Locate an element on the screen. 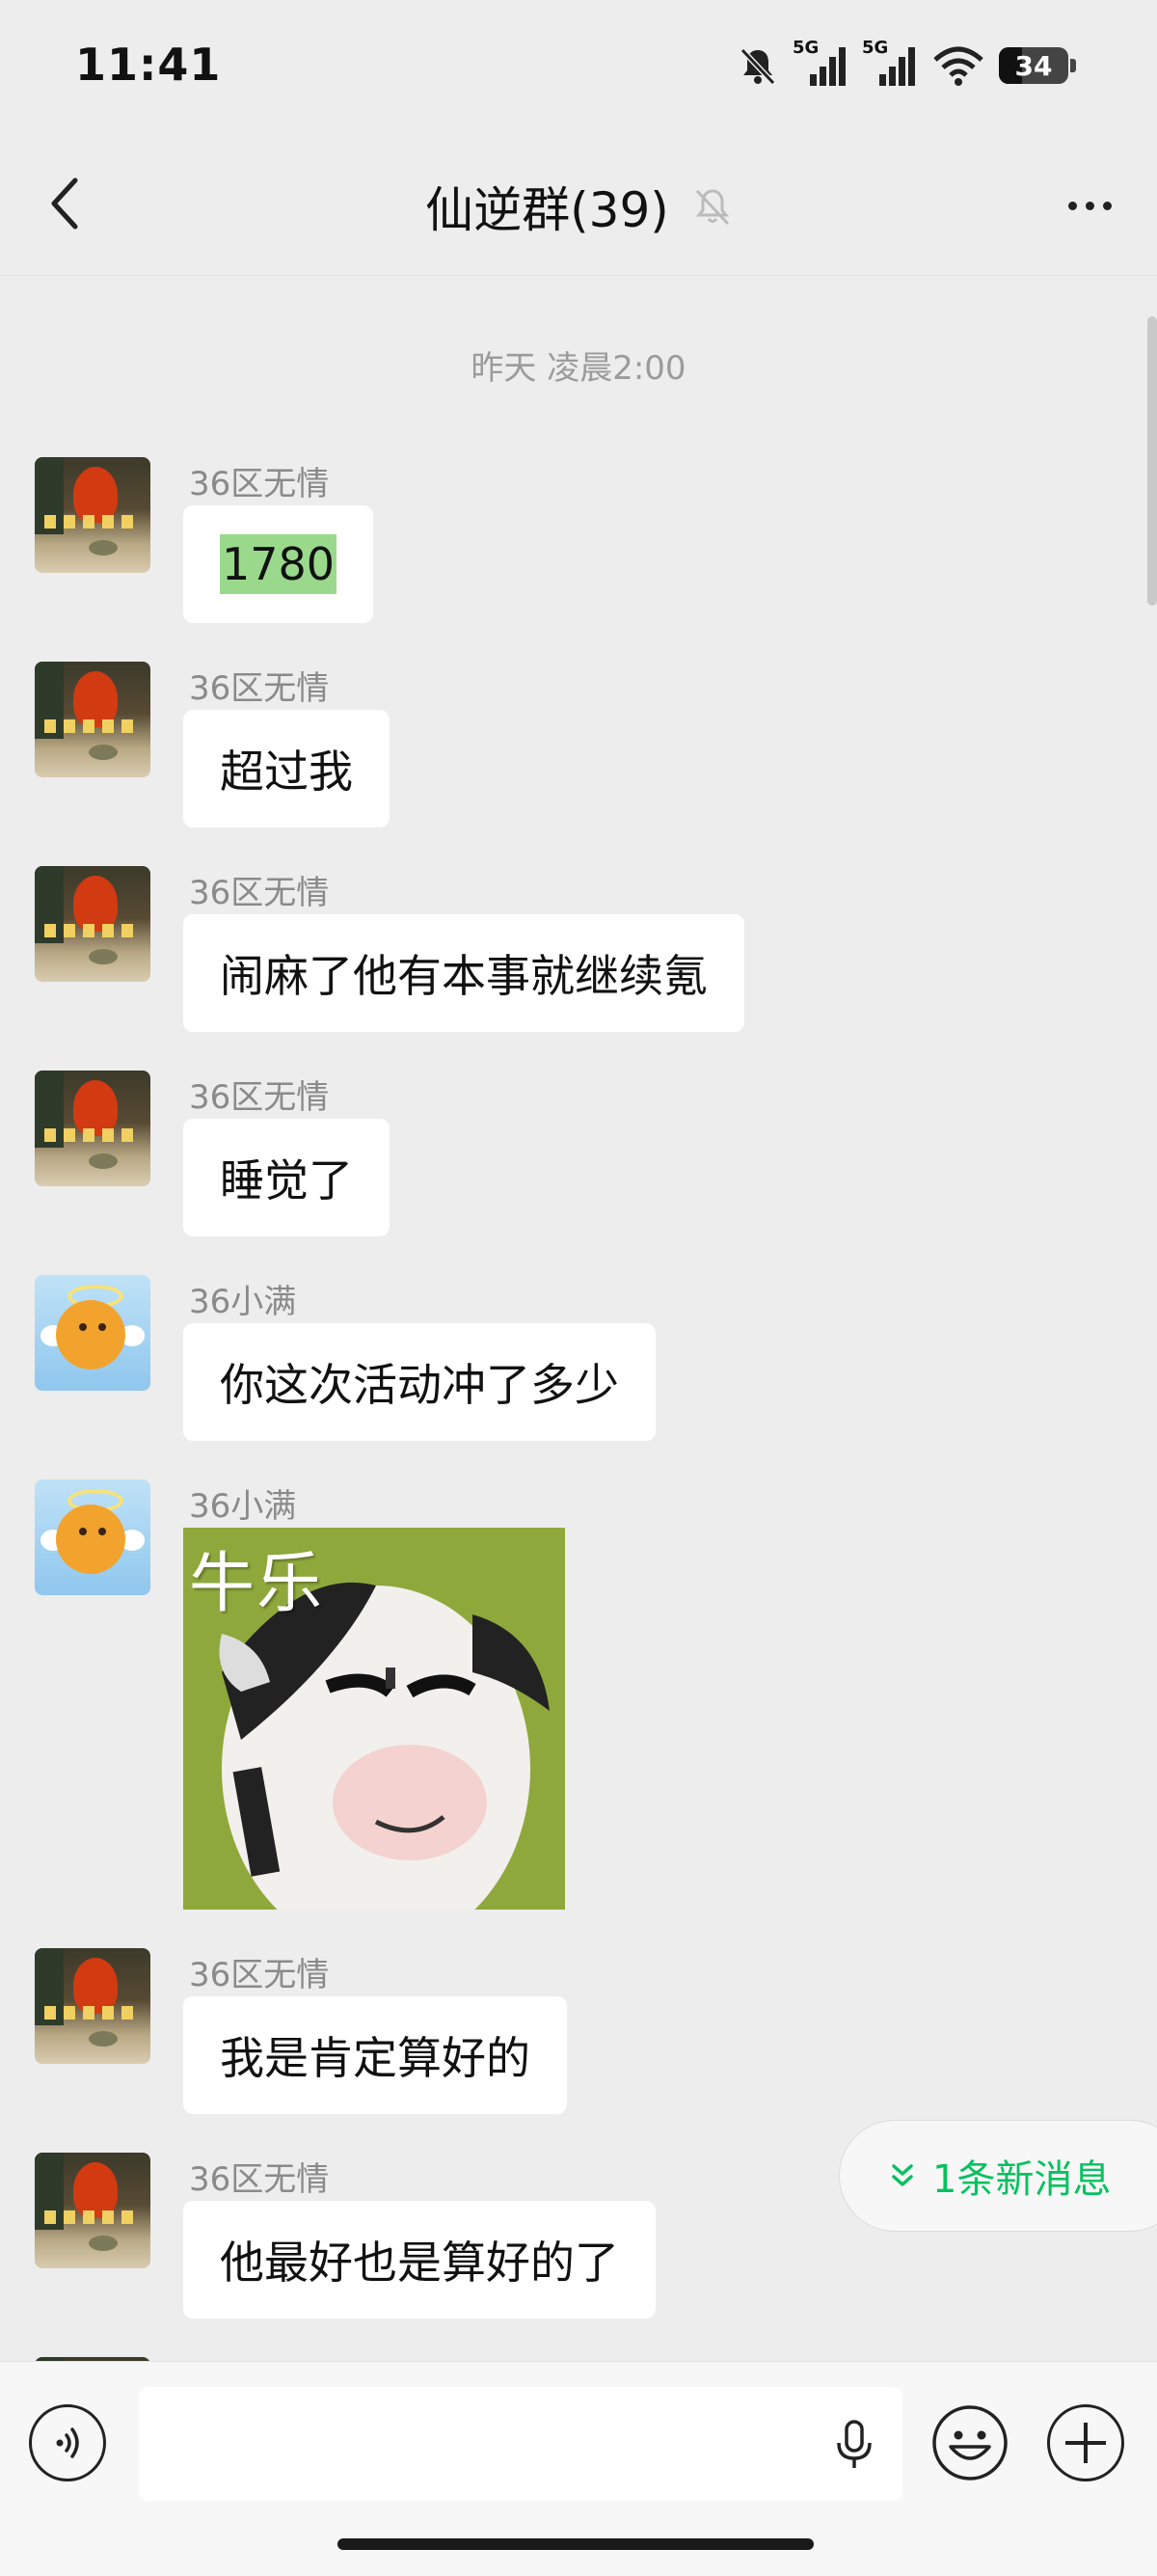 The width and height of the screenshot is (1157, 2576). home-indicator is located at coordinates (575, 2544).